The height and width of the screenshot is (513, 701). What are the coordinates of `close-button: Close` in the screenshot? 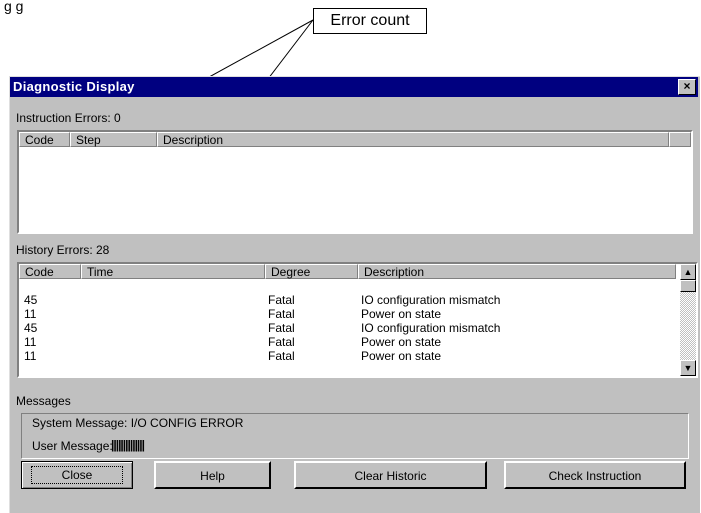 It's located at (77, 475).